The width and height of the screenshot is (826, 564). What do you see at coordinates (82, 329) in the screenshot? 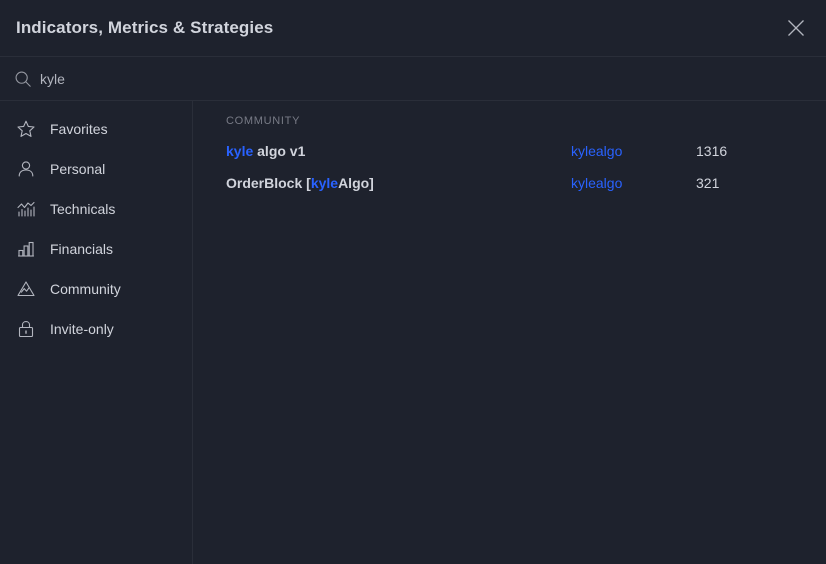
I see `sidebar-item-label: Invite-only` at bounding box center [82, 329].